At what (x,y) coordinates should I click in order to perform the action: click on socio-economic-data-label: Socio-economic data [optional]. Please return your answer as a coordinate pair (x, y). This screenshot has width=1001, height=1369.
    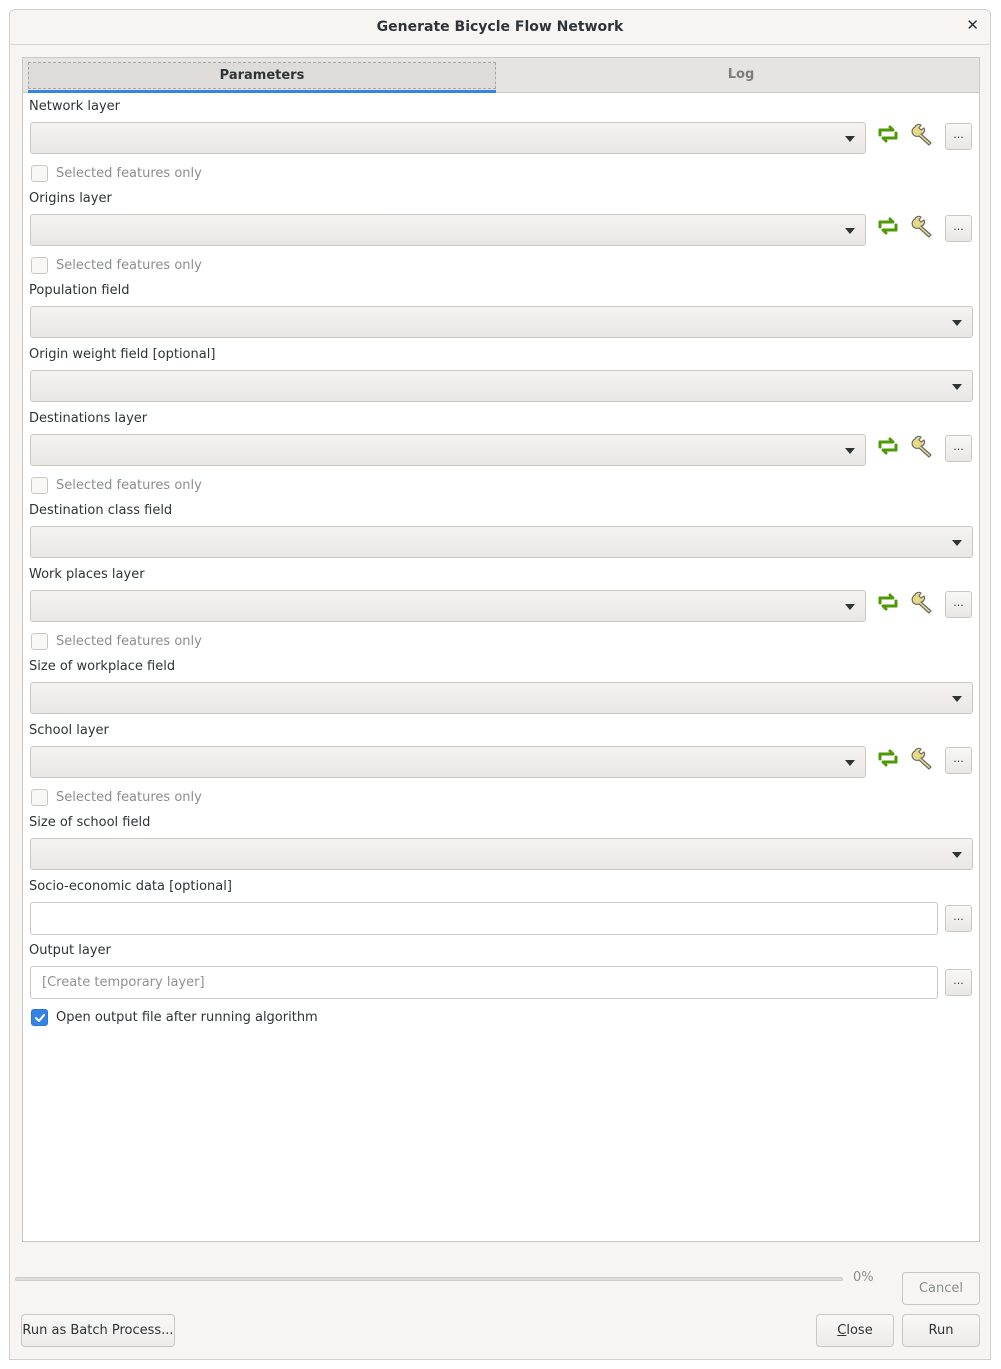
    Looking at the image, I should click on (130, 886).